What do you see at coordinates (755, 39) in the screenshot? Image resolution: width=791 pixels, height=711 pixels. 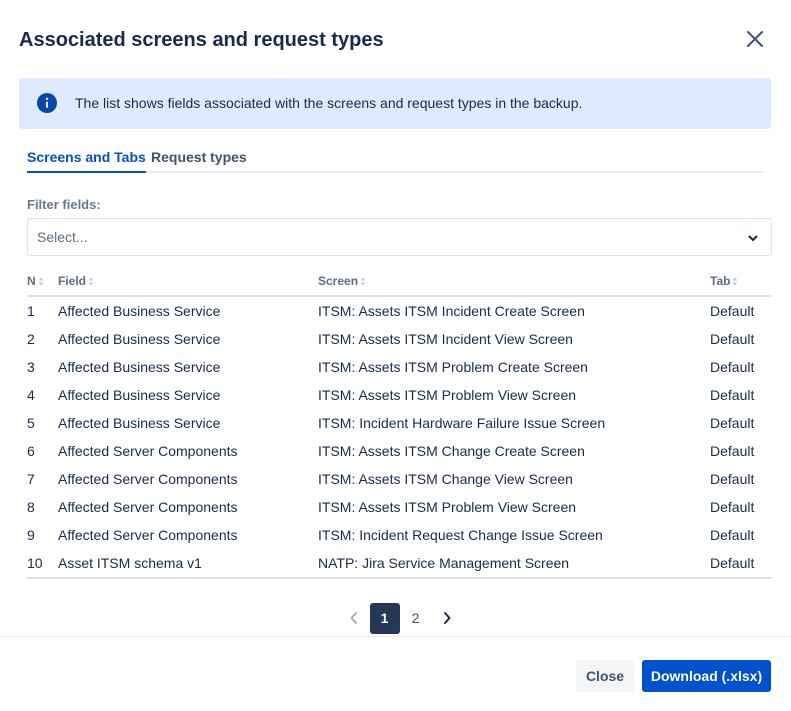 I see `close-icon` at bounding box center [755, 39].